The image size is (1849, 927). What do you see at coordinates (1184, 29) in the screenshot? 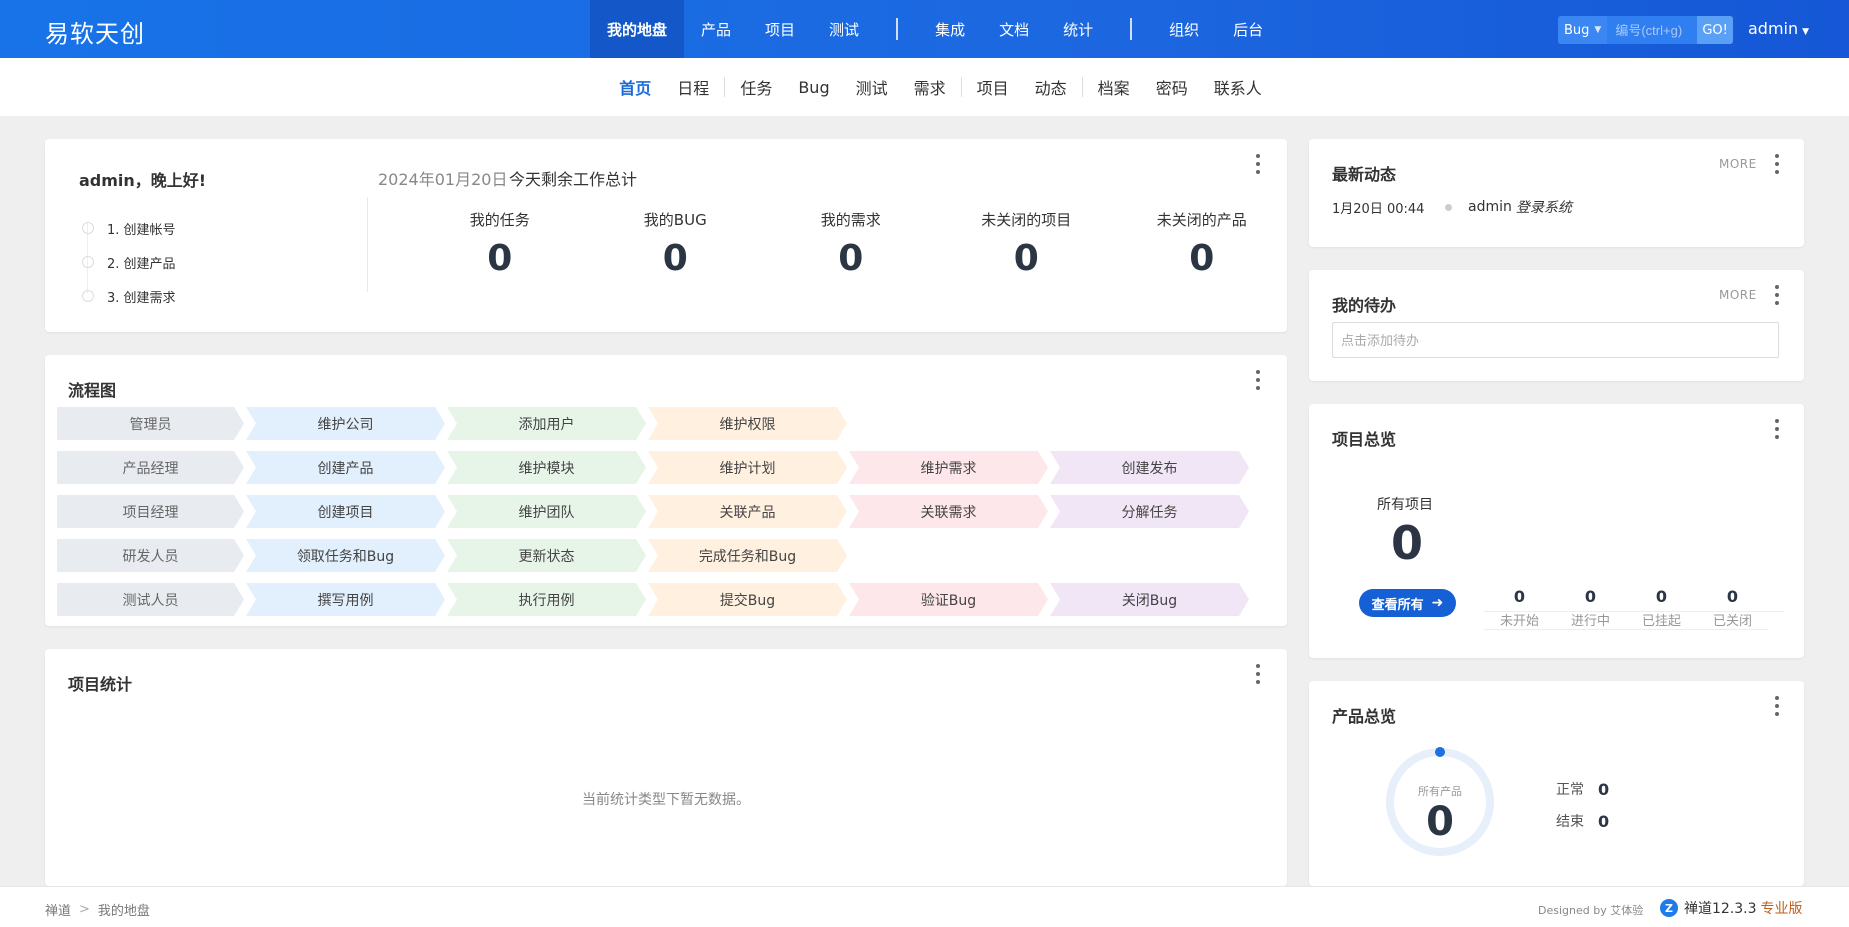
I see `nav-org: 组织` at bounding box center [1184, 29].